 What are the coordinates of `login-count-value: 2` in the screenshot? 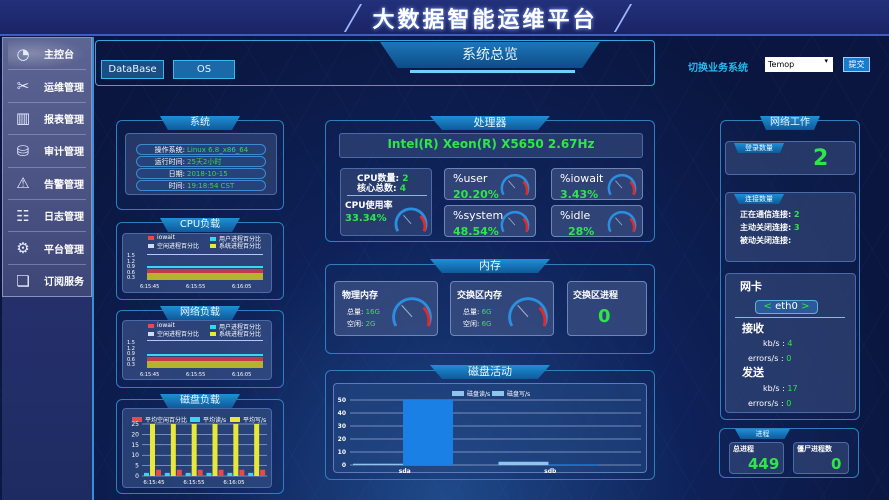 It's located at (821, 158).